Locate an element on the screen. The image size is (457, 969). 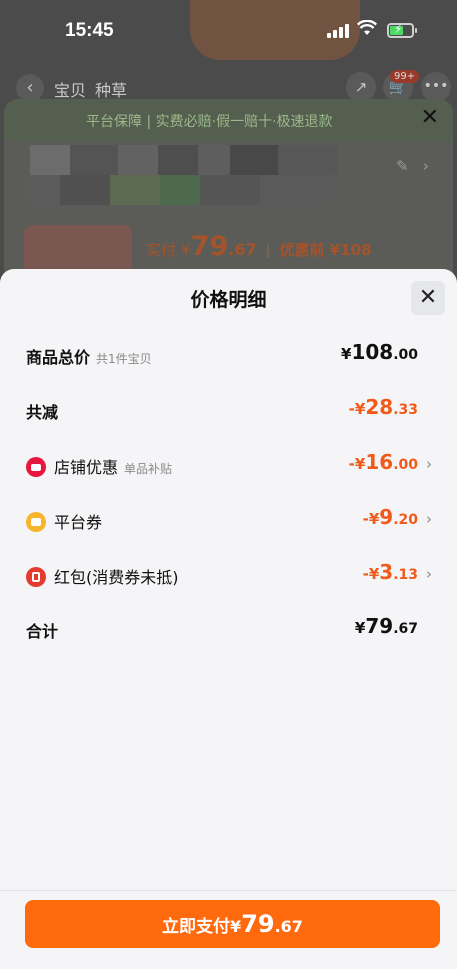
amount-int: 79 is located at coordinates (379, 626).